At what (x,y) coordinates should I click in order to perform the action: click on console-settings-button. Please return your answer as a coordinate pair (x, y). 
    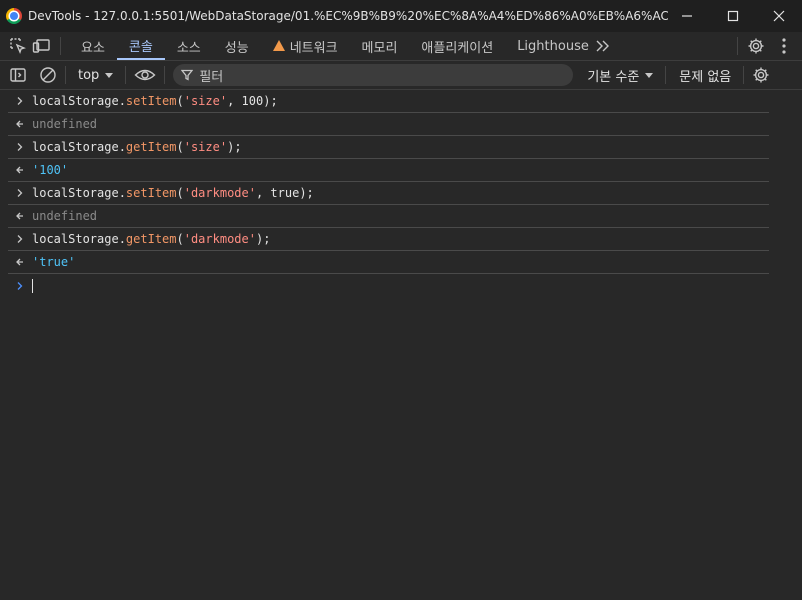
    Looking at the image, I should click on (761, 75).